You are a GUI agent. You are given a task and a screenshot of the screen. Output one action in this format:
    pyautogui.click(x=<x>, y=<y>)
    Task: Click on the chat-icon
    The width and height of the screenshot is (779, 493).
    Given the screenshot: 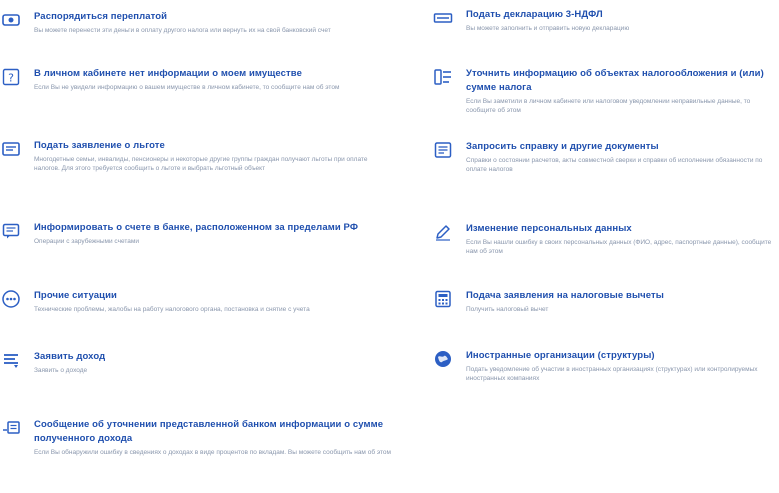 What is the action you would take?
    pyautogui.click(x=11, y=231)
    